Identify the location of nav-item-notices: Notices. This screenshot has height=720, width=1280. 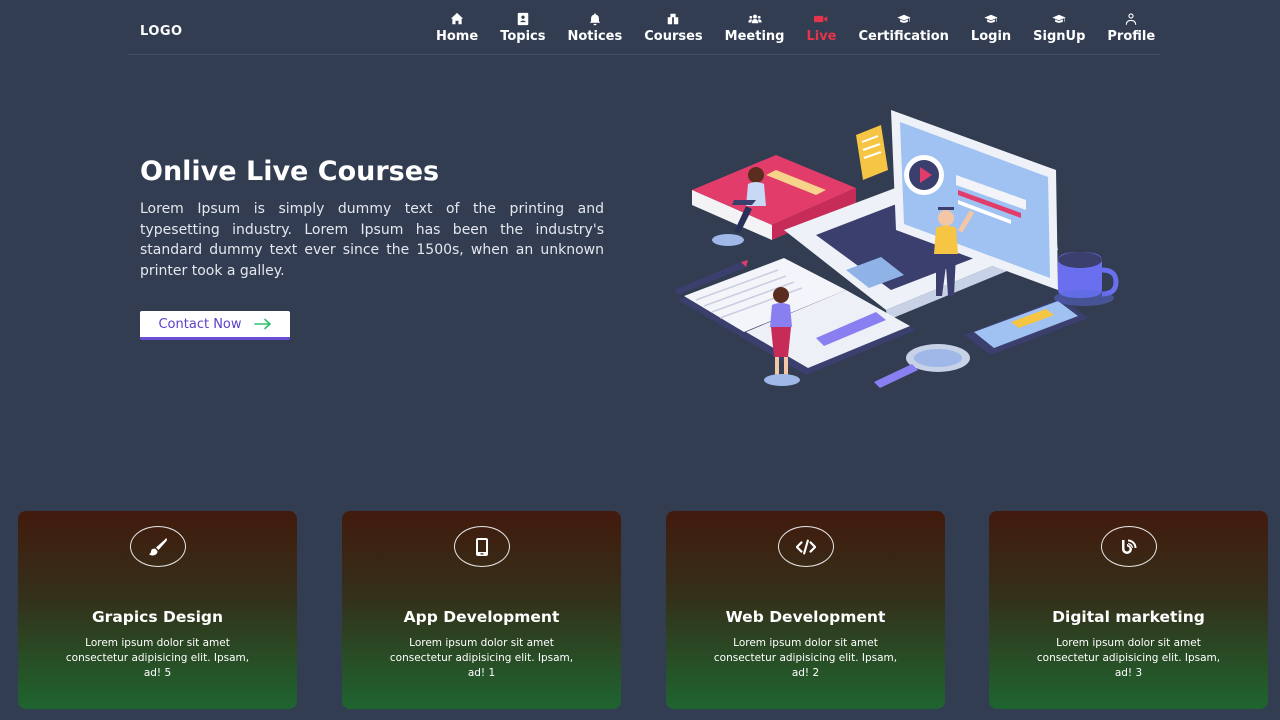
(594, 32).